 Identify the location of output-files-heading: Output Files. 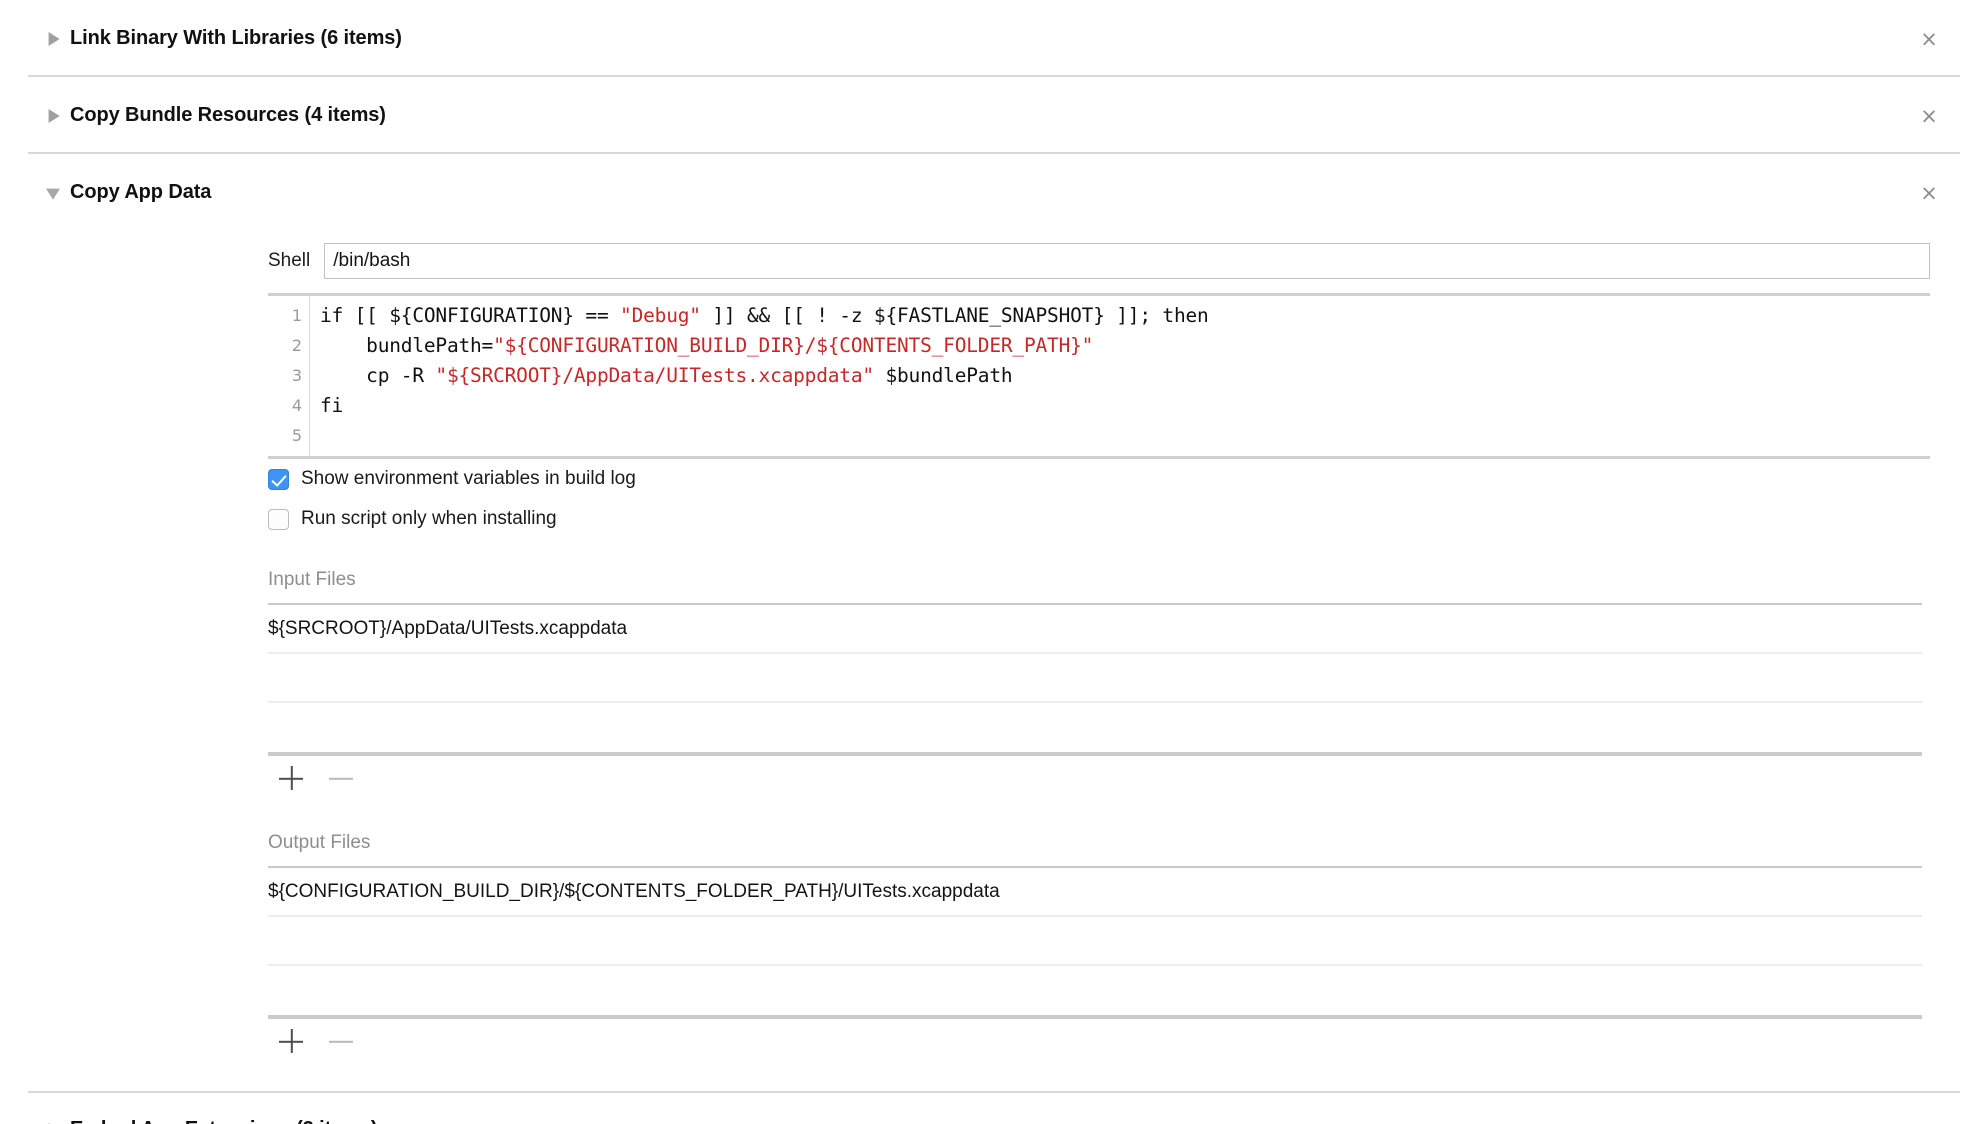
(319, 842).